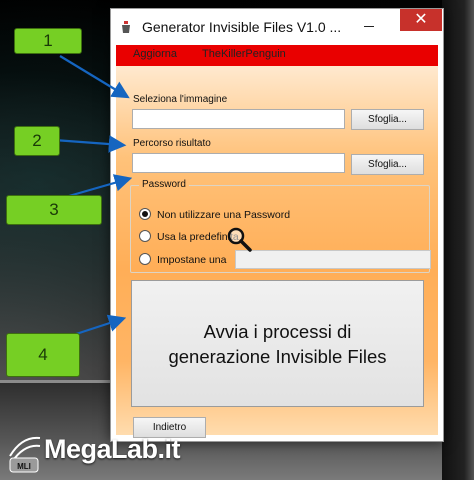 This screenshot has height=480, width=474. What do you see at coordinates (54, 210) in the screenshot?
I see `callout-3: 3` at bounding box center [54, 210].